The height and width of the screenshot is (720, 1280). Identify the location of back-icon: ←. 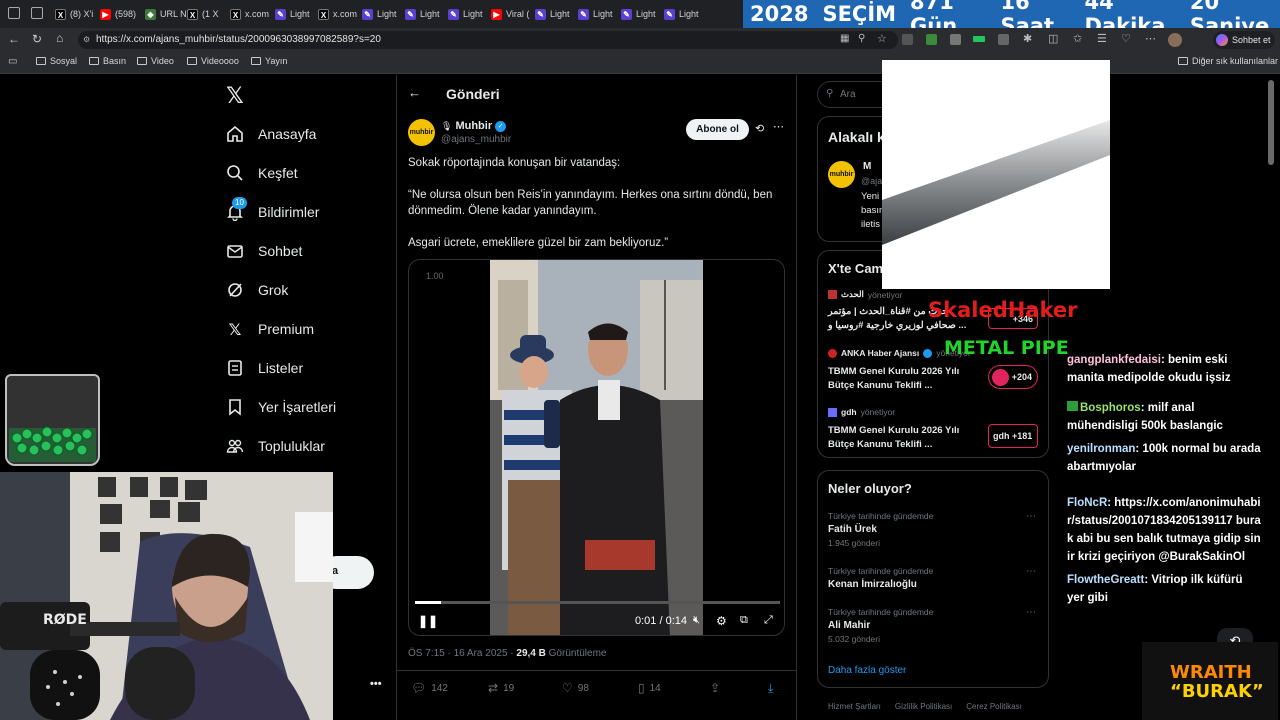
(14, 39).